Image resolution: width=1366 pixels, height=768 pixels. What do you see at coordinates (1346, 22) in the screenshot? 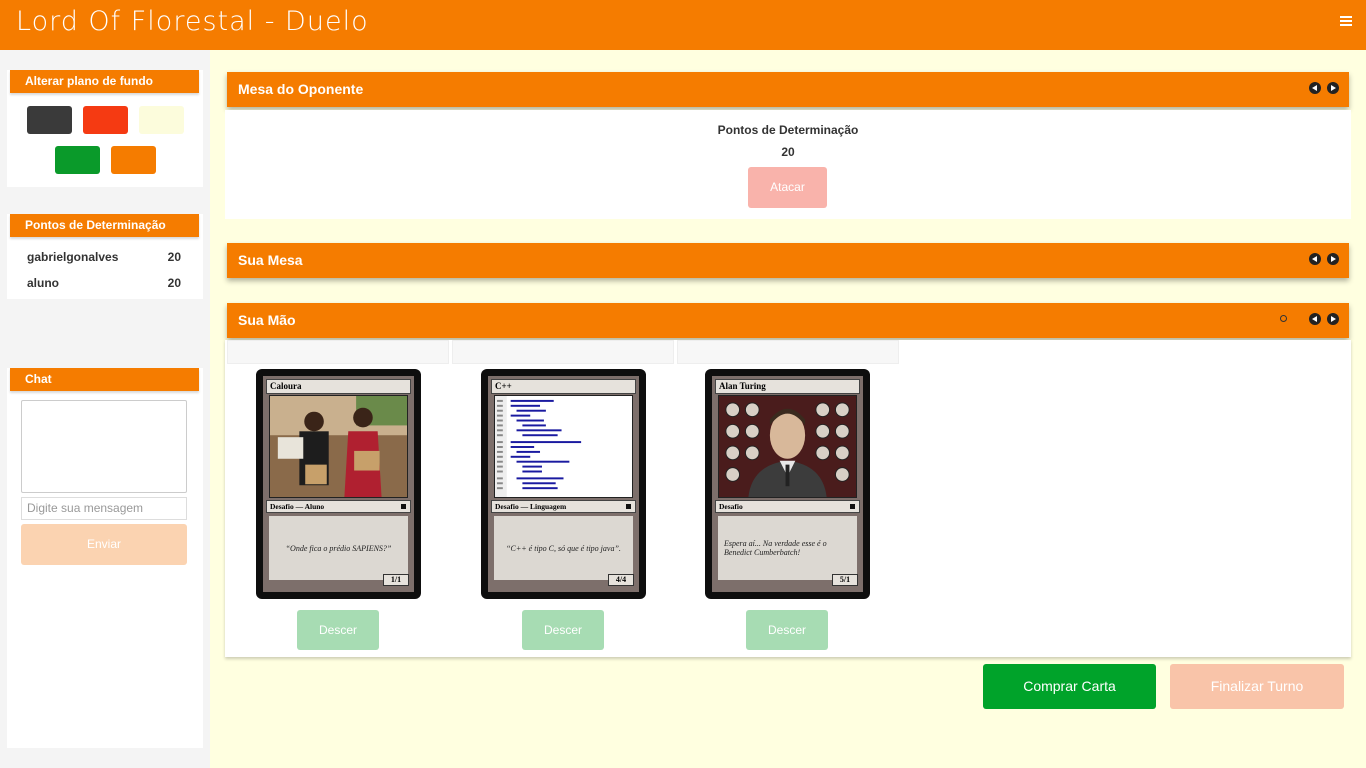
I see `menu-icon` at bounding box center [1346, 22].